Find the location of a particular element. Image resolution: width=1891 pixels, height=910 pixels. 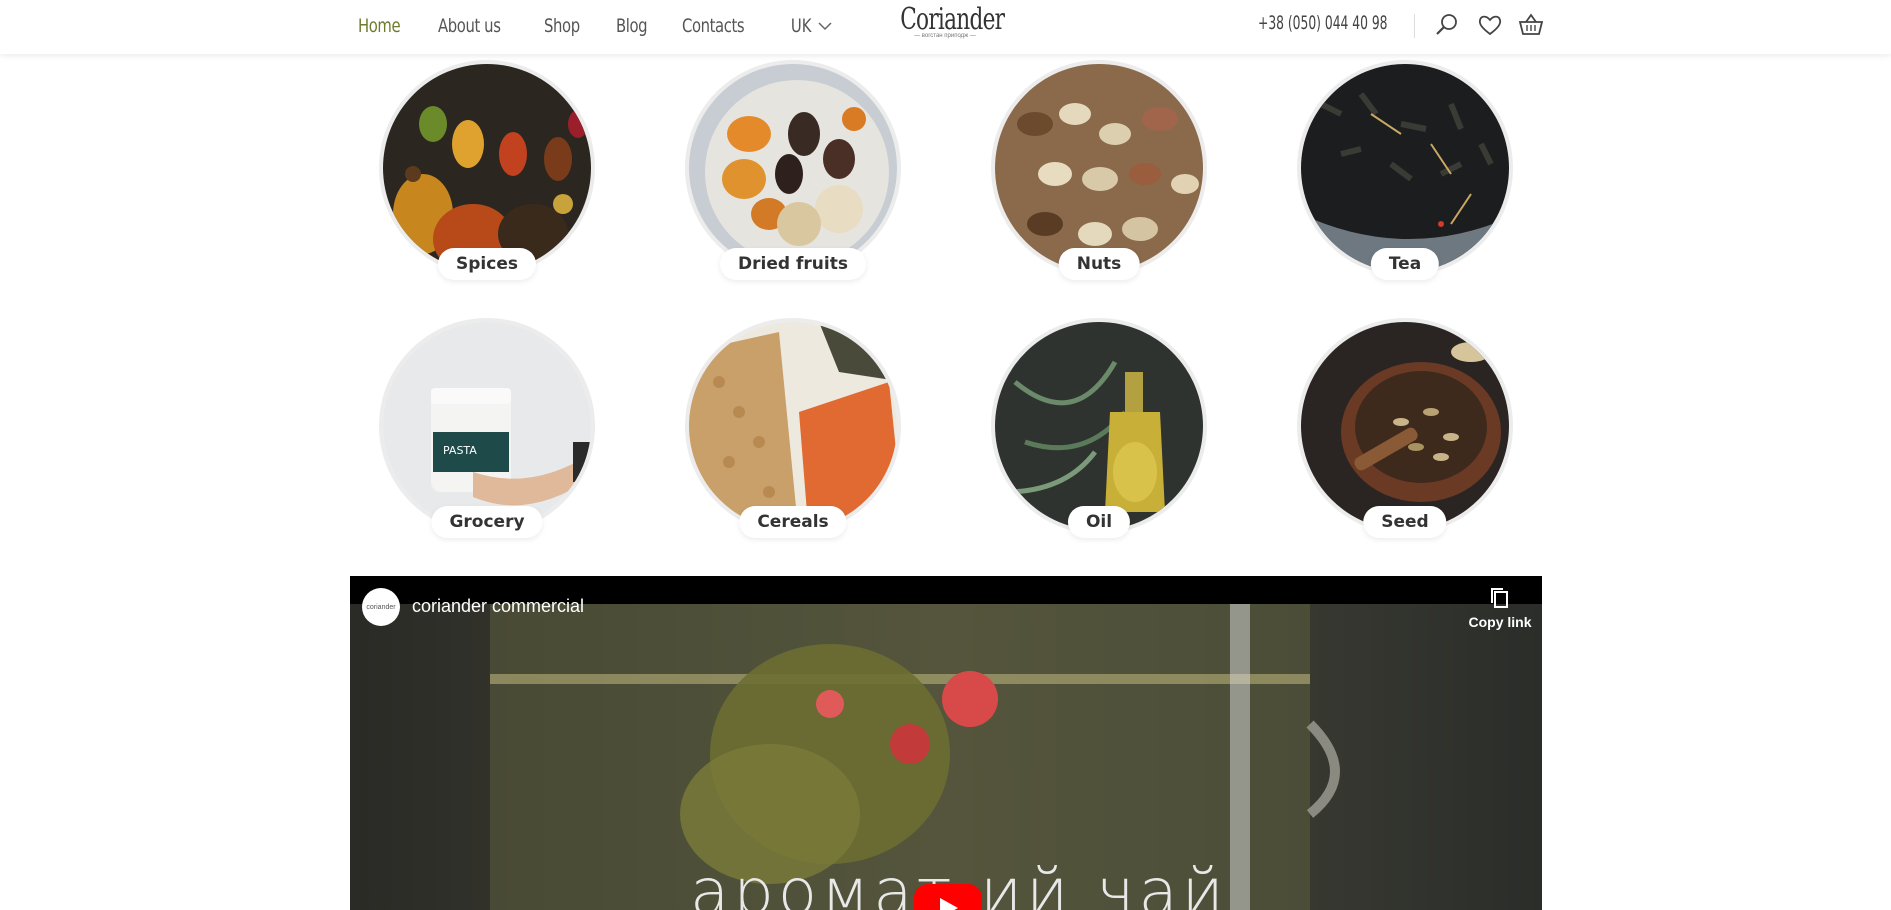

category-label: Dried fruits is located at coordinates (793, 264).